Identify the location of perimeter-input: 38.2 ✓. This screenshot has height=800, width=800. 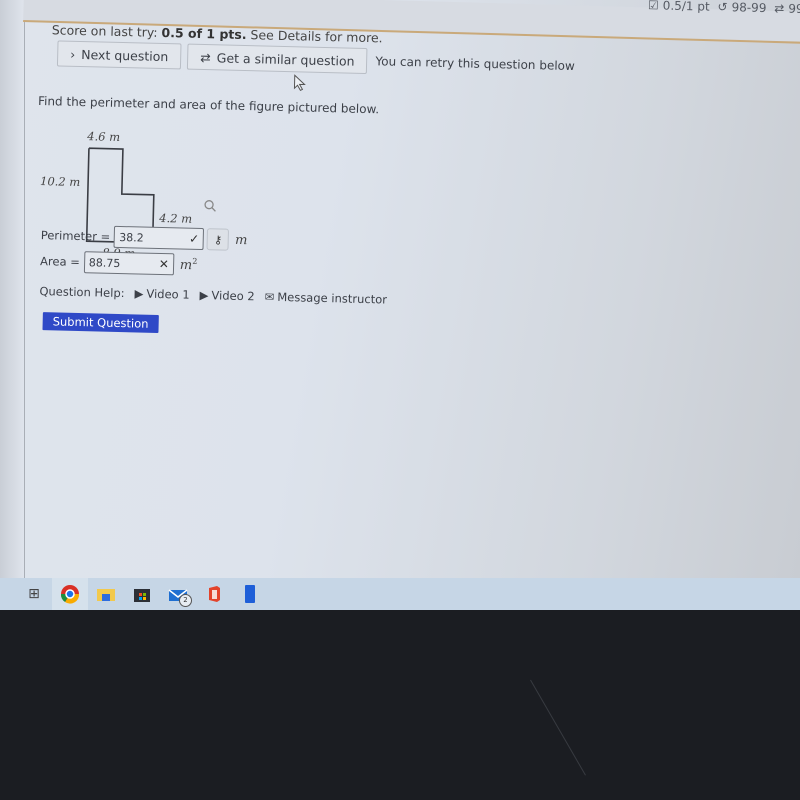
(159, 238).